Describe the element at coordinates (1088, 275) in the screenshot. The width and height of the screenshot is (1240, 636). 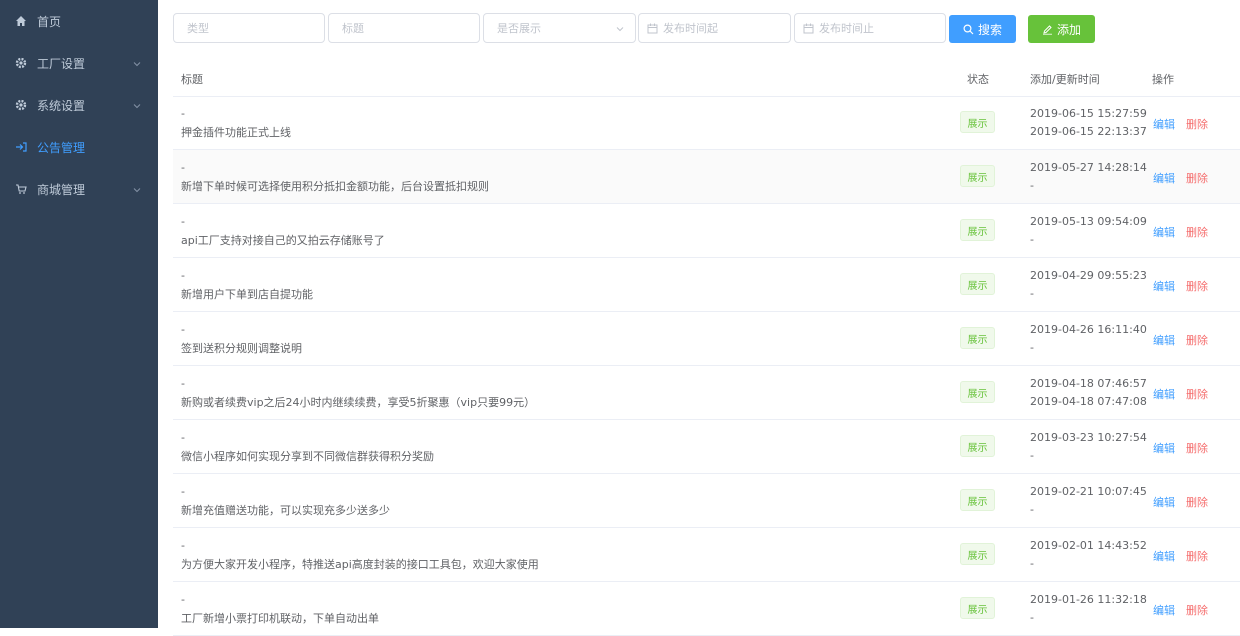
I see `added-time: 2019-04-29 09:55:23` at that location.